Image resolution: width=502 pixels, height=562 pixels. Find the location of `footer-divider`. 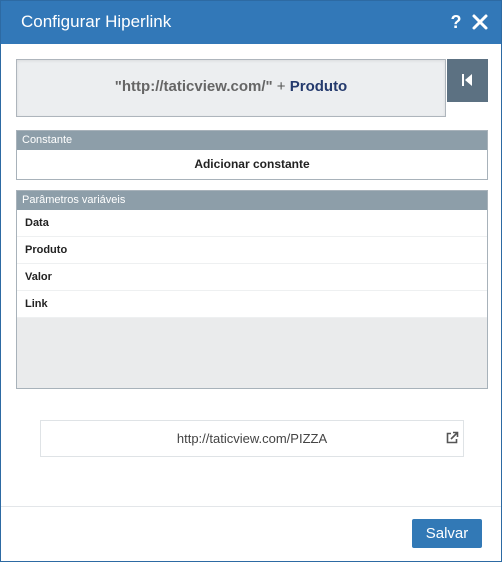

footer-divider is located at coordinates (251, 506).